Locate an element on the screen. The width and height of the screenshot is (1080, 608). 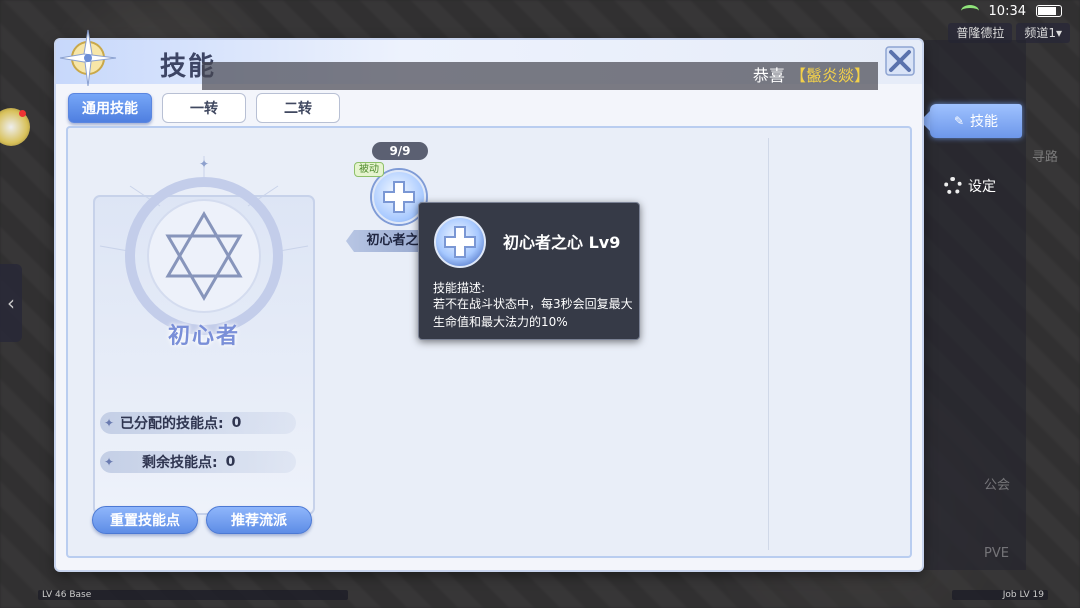
remaining-points-label: 剩余技能点: is located at coordinates (180, 463).